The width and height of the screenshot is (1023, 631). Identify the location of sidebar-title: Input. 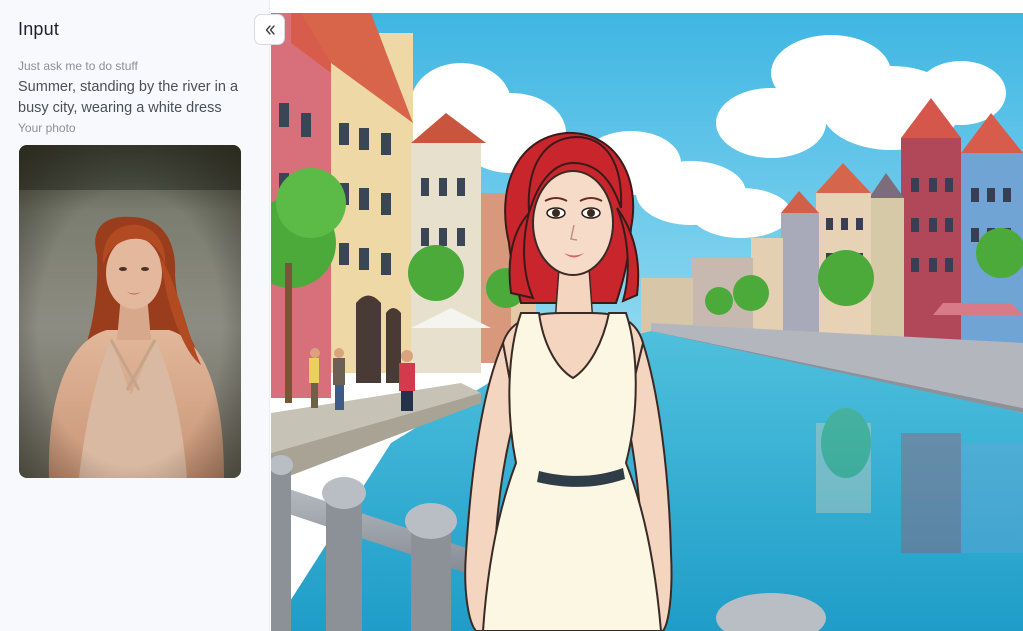
(39, 29).